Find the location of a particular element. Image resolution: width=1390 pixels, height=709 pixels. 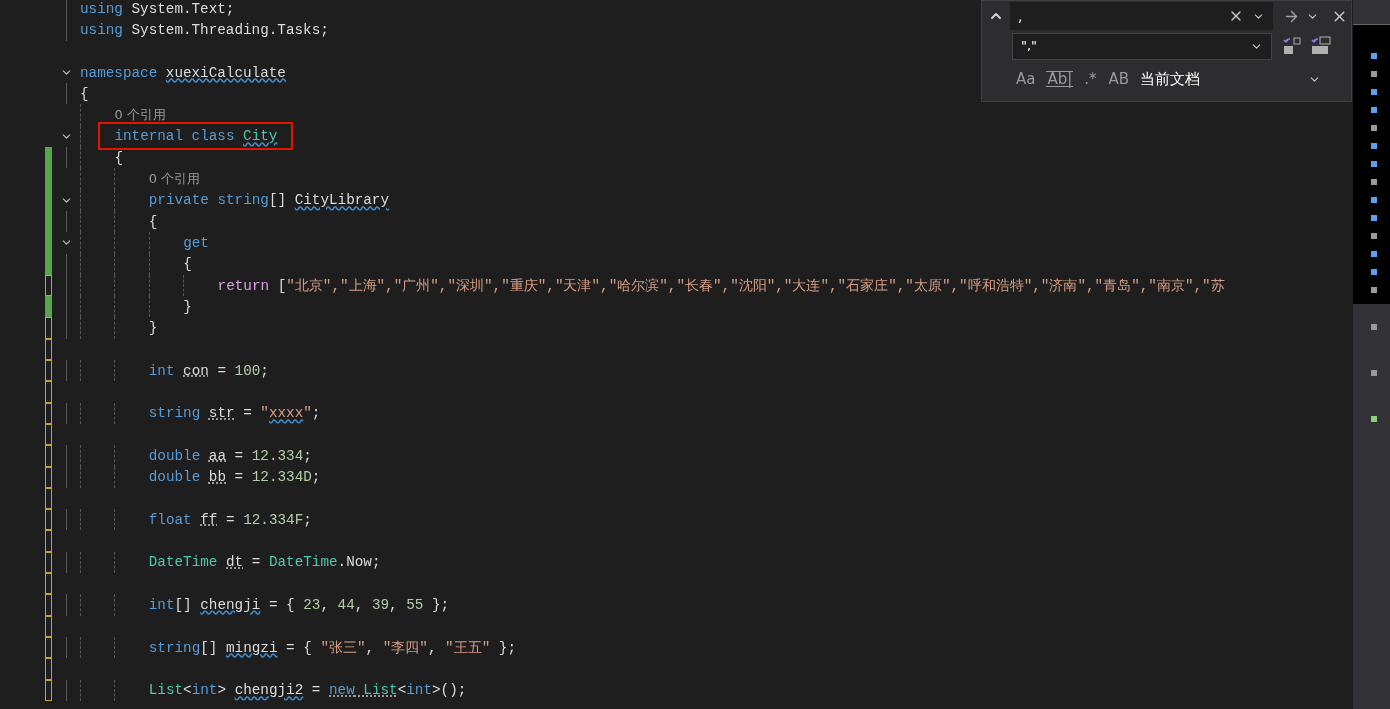

code-line: int con = 100; is located at coordinates (208, 371).